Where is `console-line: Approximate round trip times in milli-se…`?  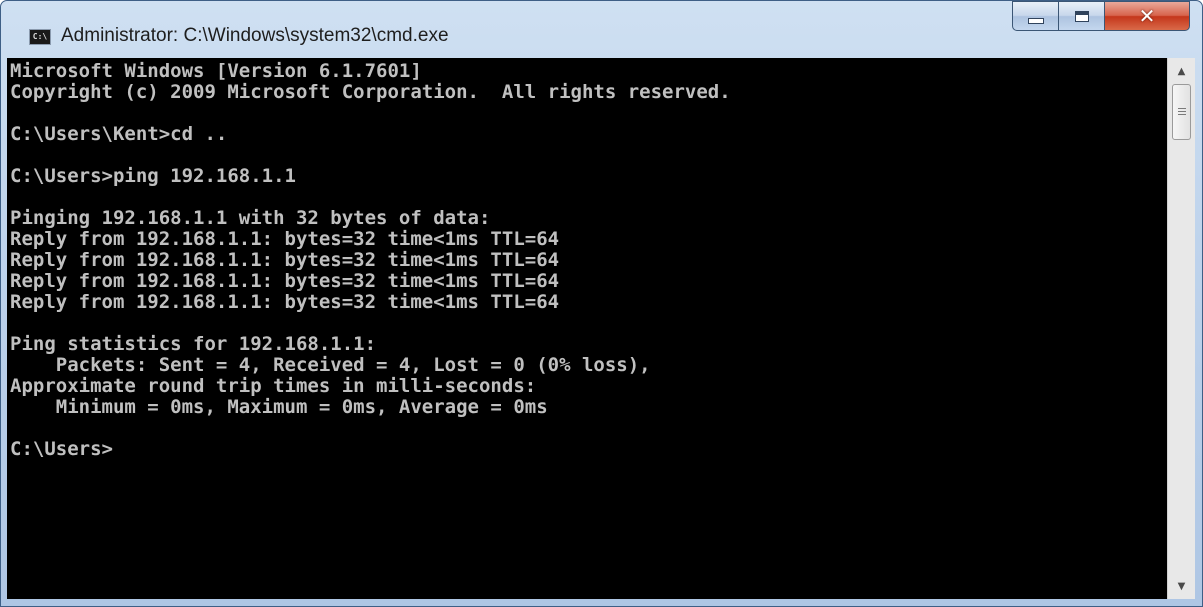 console-line: Approximate round trip times in milli-se… is located at coordinates (273, 386).